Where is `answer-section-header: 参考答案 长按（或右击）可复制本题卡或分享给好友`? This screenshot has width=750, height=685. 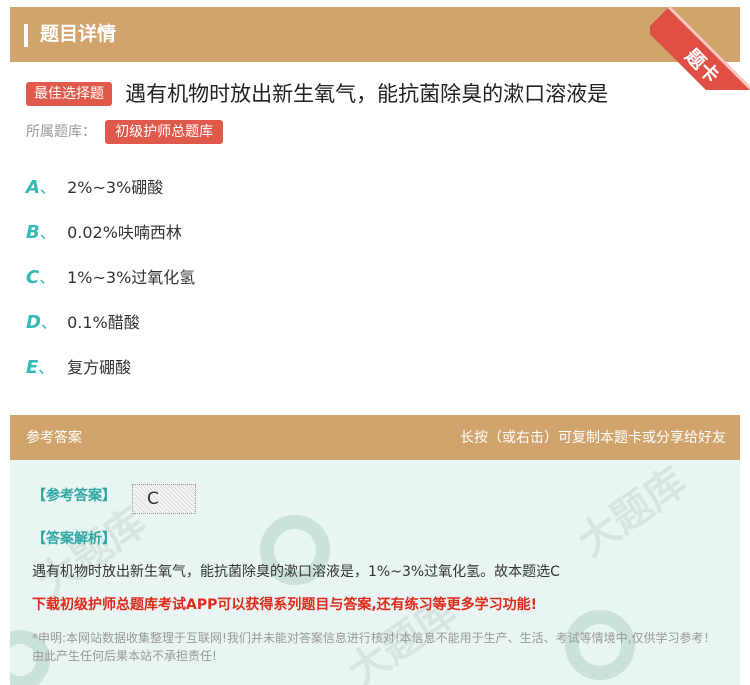 answer-section-header: 参考答案 长按（或右击）可复制本题卡或分享给好友 is located at coordinates (375, 437).